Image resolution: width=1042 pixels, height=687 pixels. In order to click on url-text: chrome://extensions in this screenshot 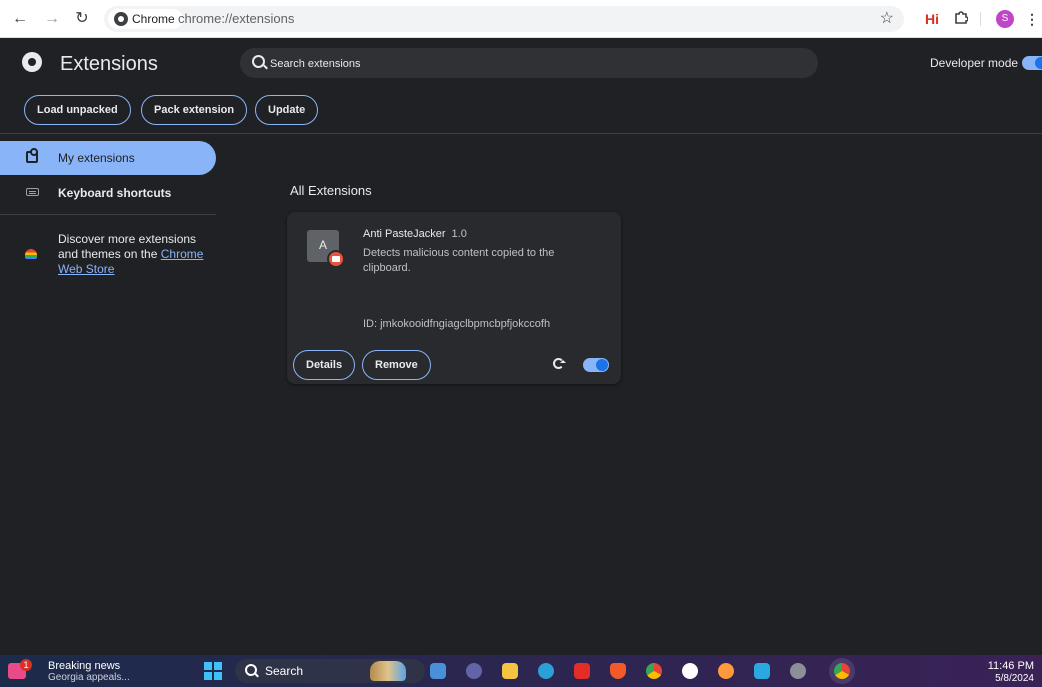, I will do `click(236, 19)`.